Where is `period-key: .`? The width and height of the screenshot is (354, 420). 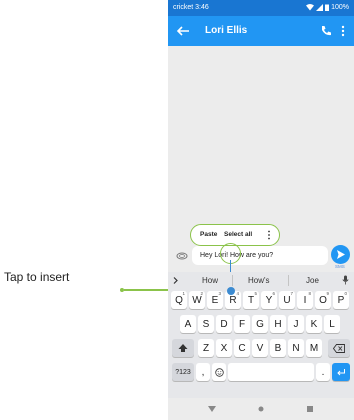
period-key: . is located at coordinates (323, 372).